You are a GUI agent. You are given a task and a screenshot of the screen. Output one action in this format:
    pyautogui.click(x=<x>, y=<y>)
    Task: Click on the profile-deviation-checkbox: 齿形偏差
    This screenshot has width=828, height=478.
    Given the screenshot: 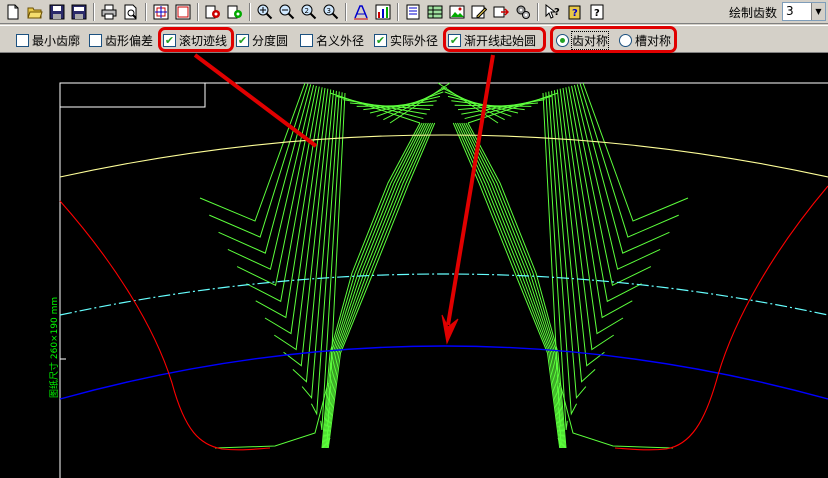 What is the action you would take?
    pyautogui.click(x=121, y=40)
    